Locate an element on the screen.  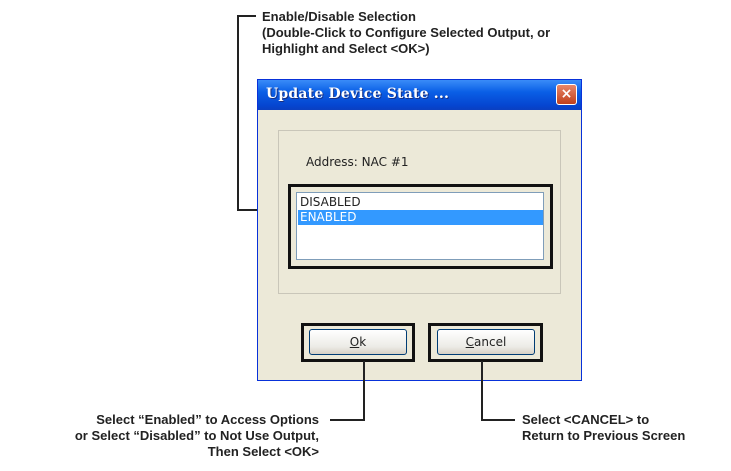
cancel-highlight-frame is located at coordinates (485, 342).